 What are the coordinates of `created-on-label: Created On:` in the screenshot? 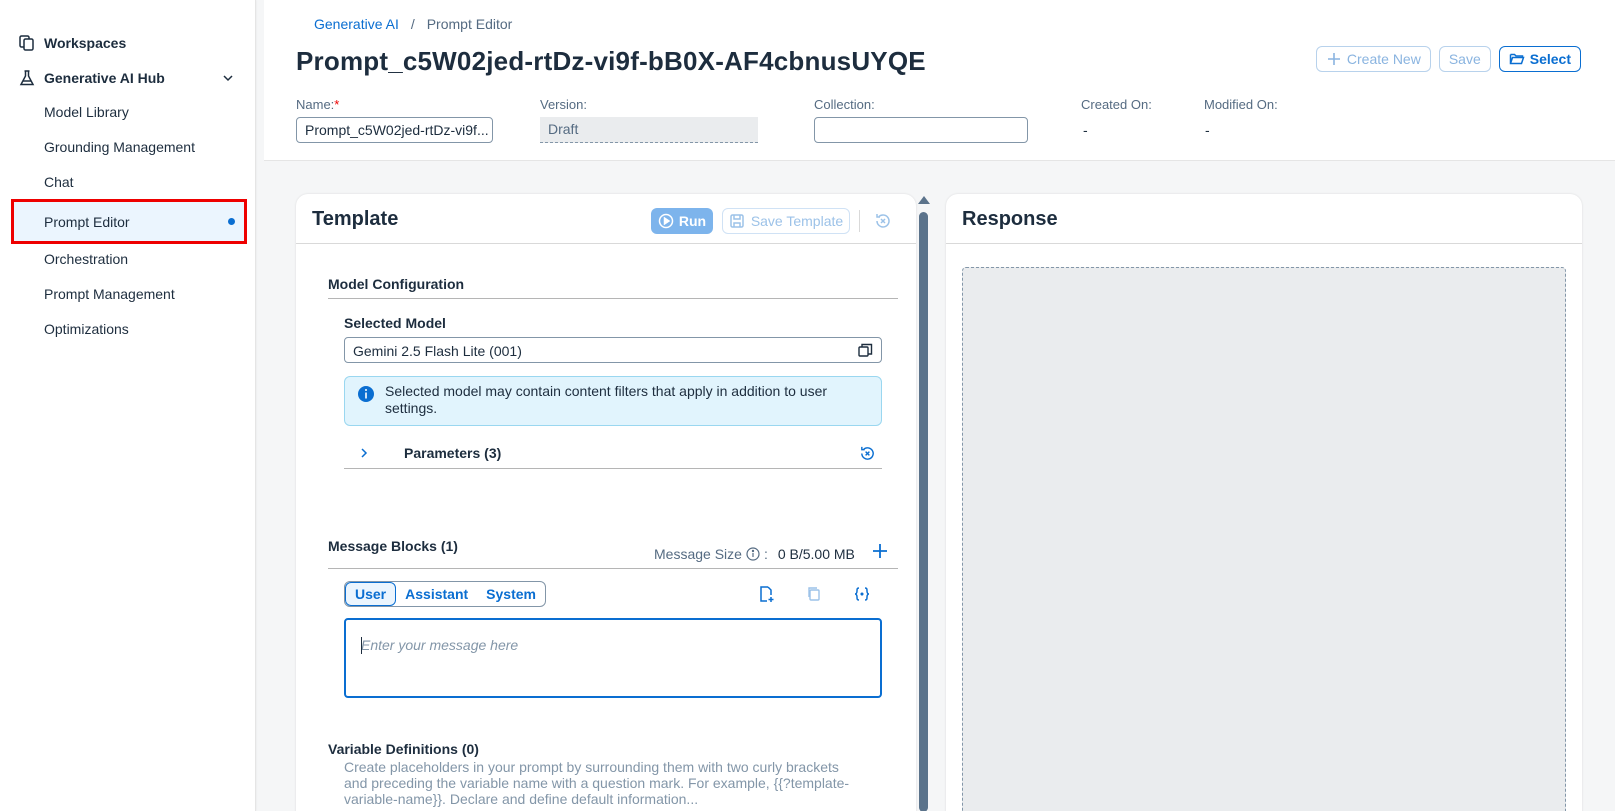 It's located at (1116, 104).